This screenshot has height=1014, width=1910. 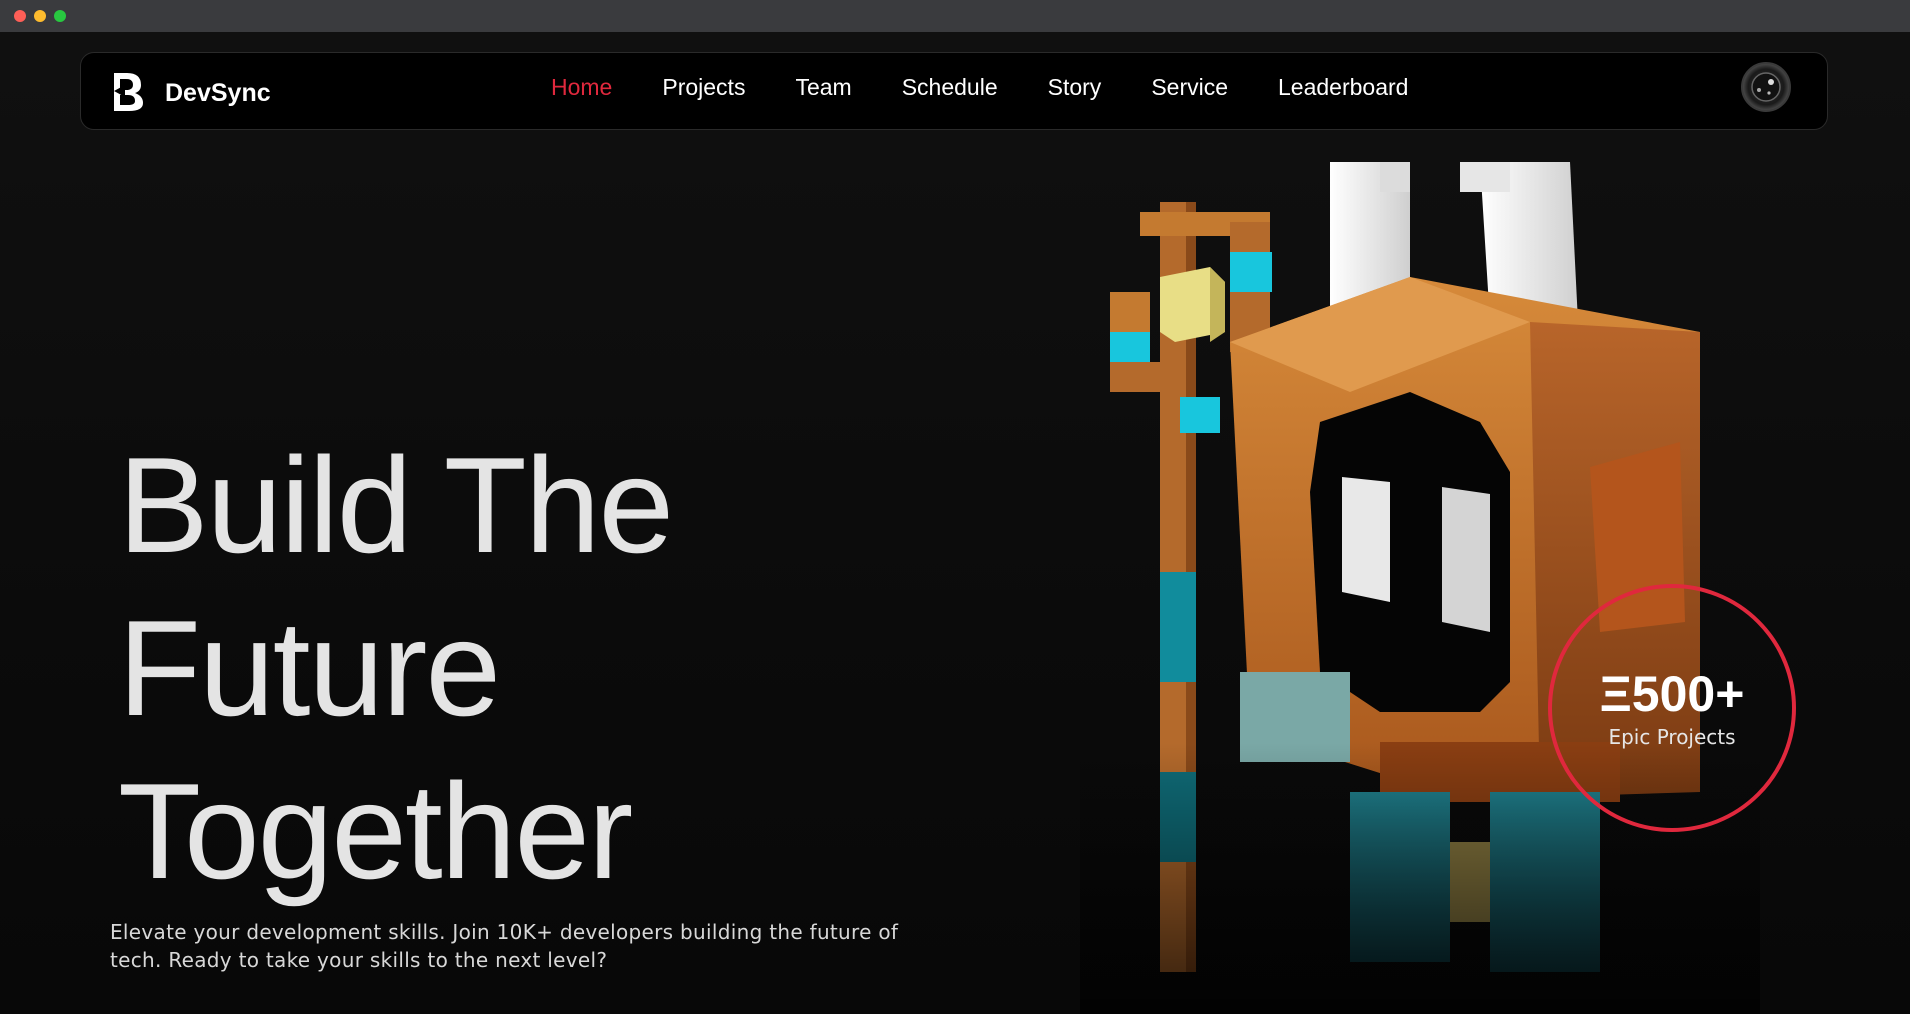 I want to click on stat-label: Epic Projects, so click(x=1672, y=737).